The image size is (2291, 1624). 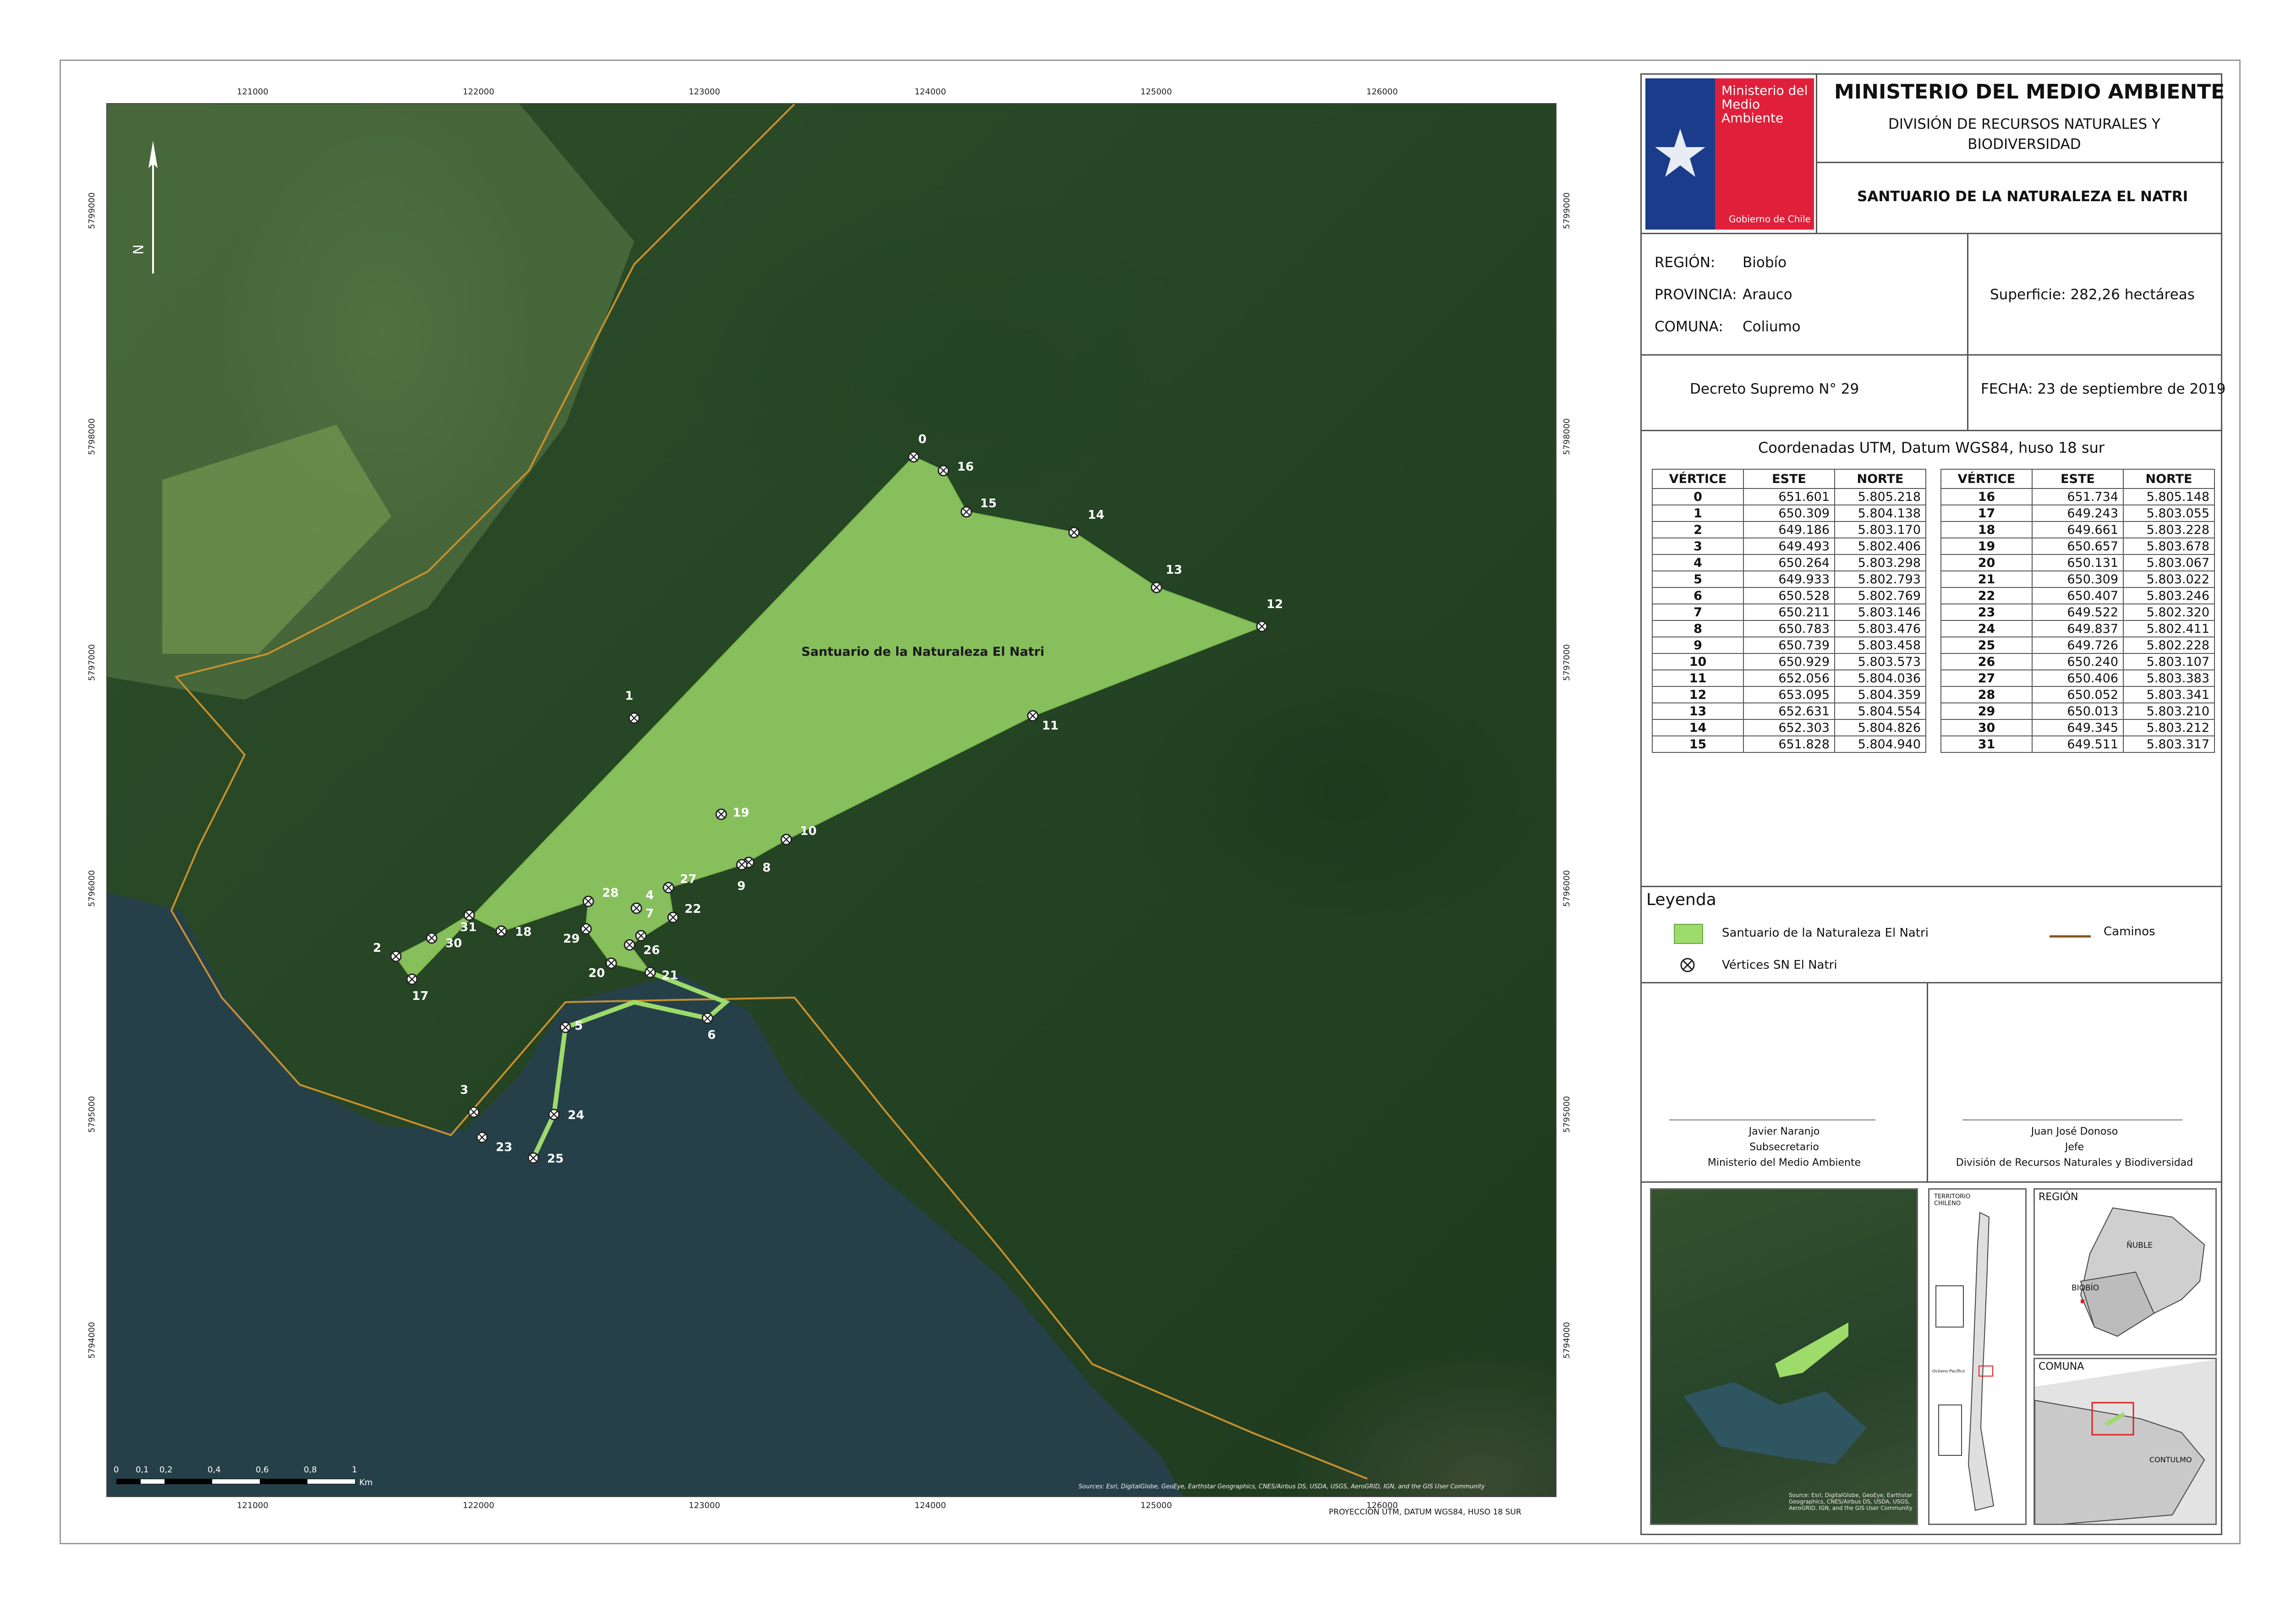 I want to click on vertex-label: 1, so click(x=629, y=696).